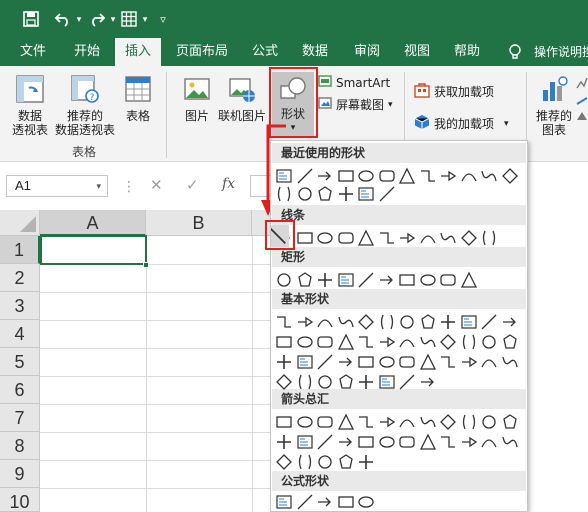  I want to click on enter-icon: ✓, so click(192, 185).